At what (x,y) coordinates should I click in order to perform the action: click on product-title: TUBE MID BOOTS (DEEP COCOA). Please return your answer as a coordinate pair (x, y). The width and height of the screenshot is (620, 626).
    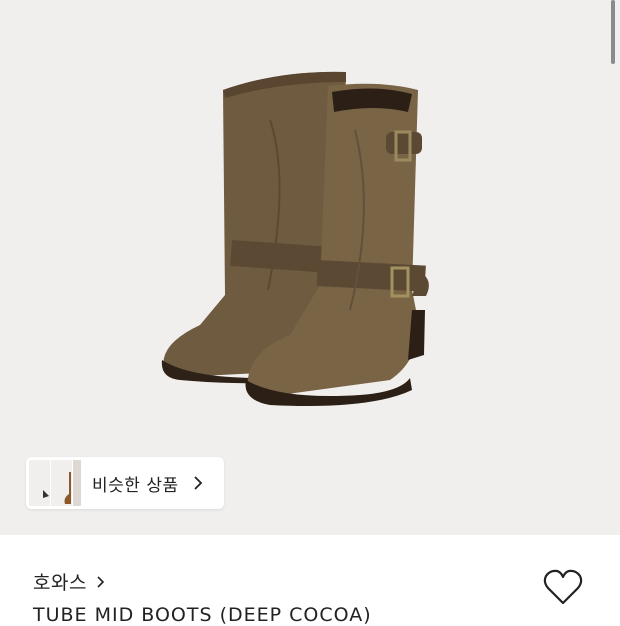
    Looking at the image, I should click on (202, 615).